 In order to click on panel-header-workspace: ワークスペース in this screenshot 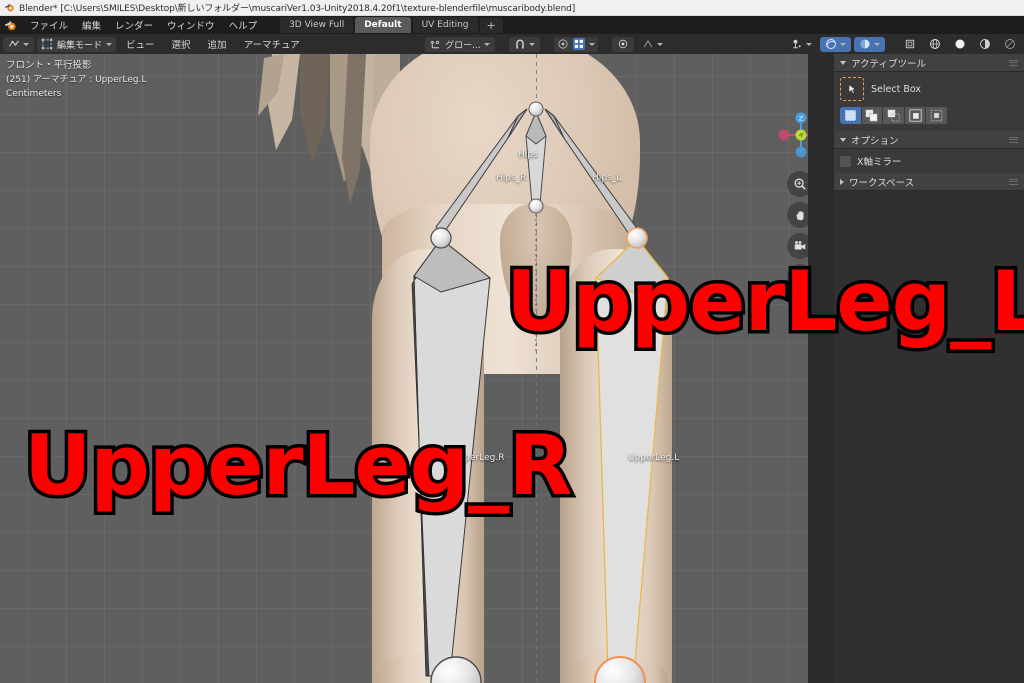, I will do `click(929, 182)`.